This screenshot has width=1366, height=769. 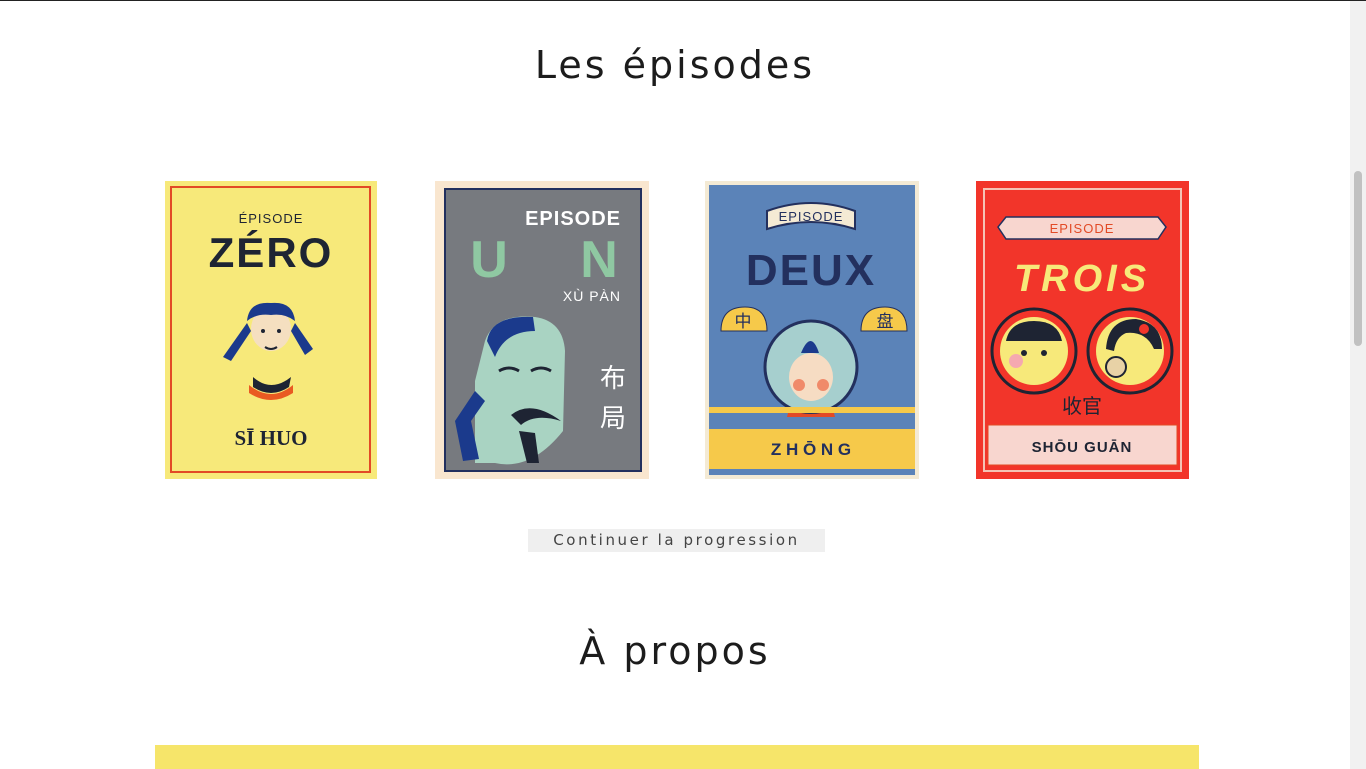 I want to click on zero-number: ZÉRO, so click(x=271, y=252).